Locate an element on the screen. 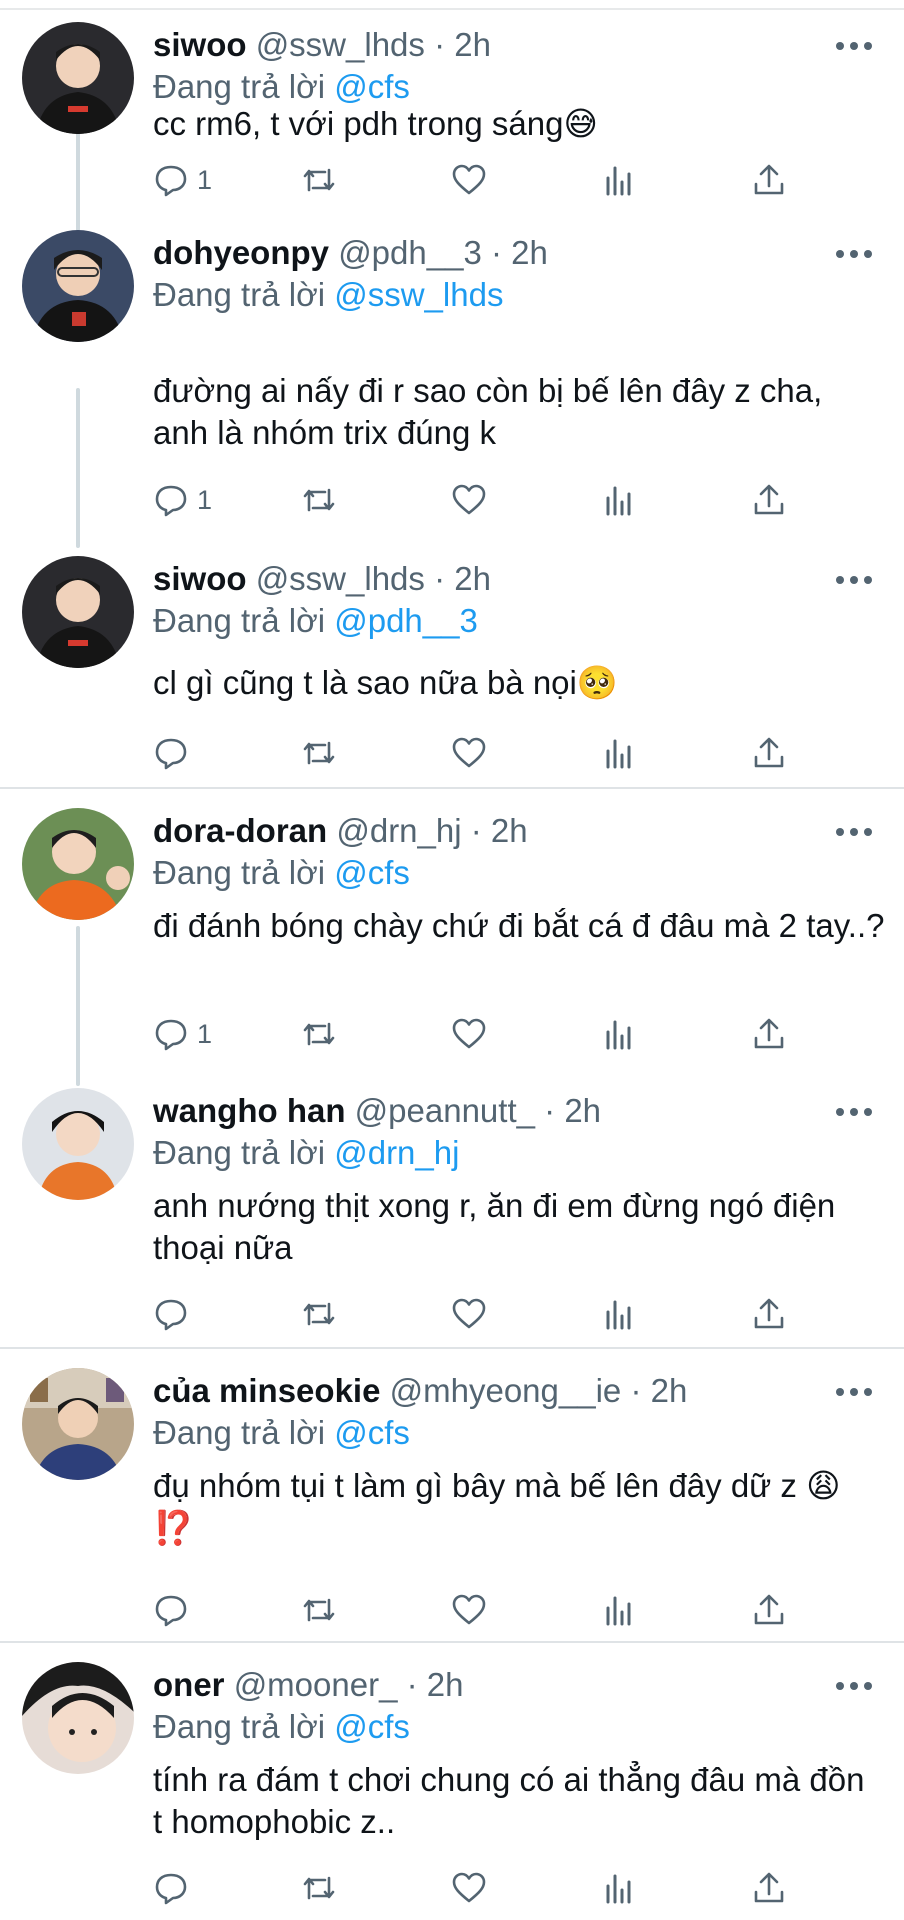  user-handle: @mooner_ is located at coordinates (316, 1684).